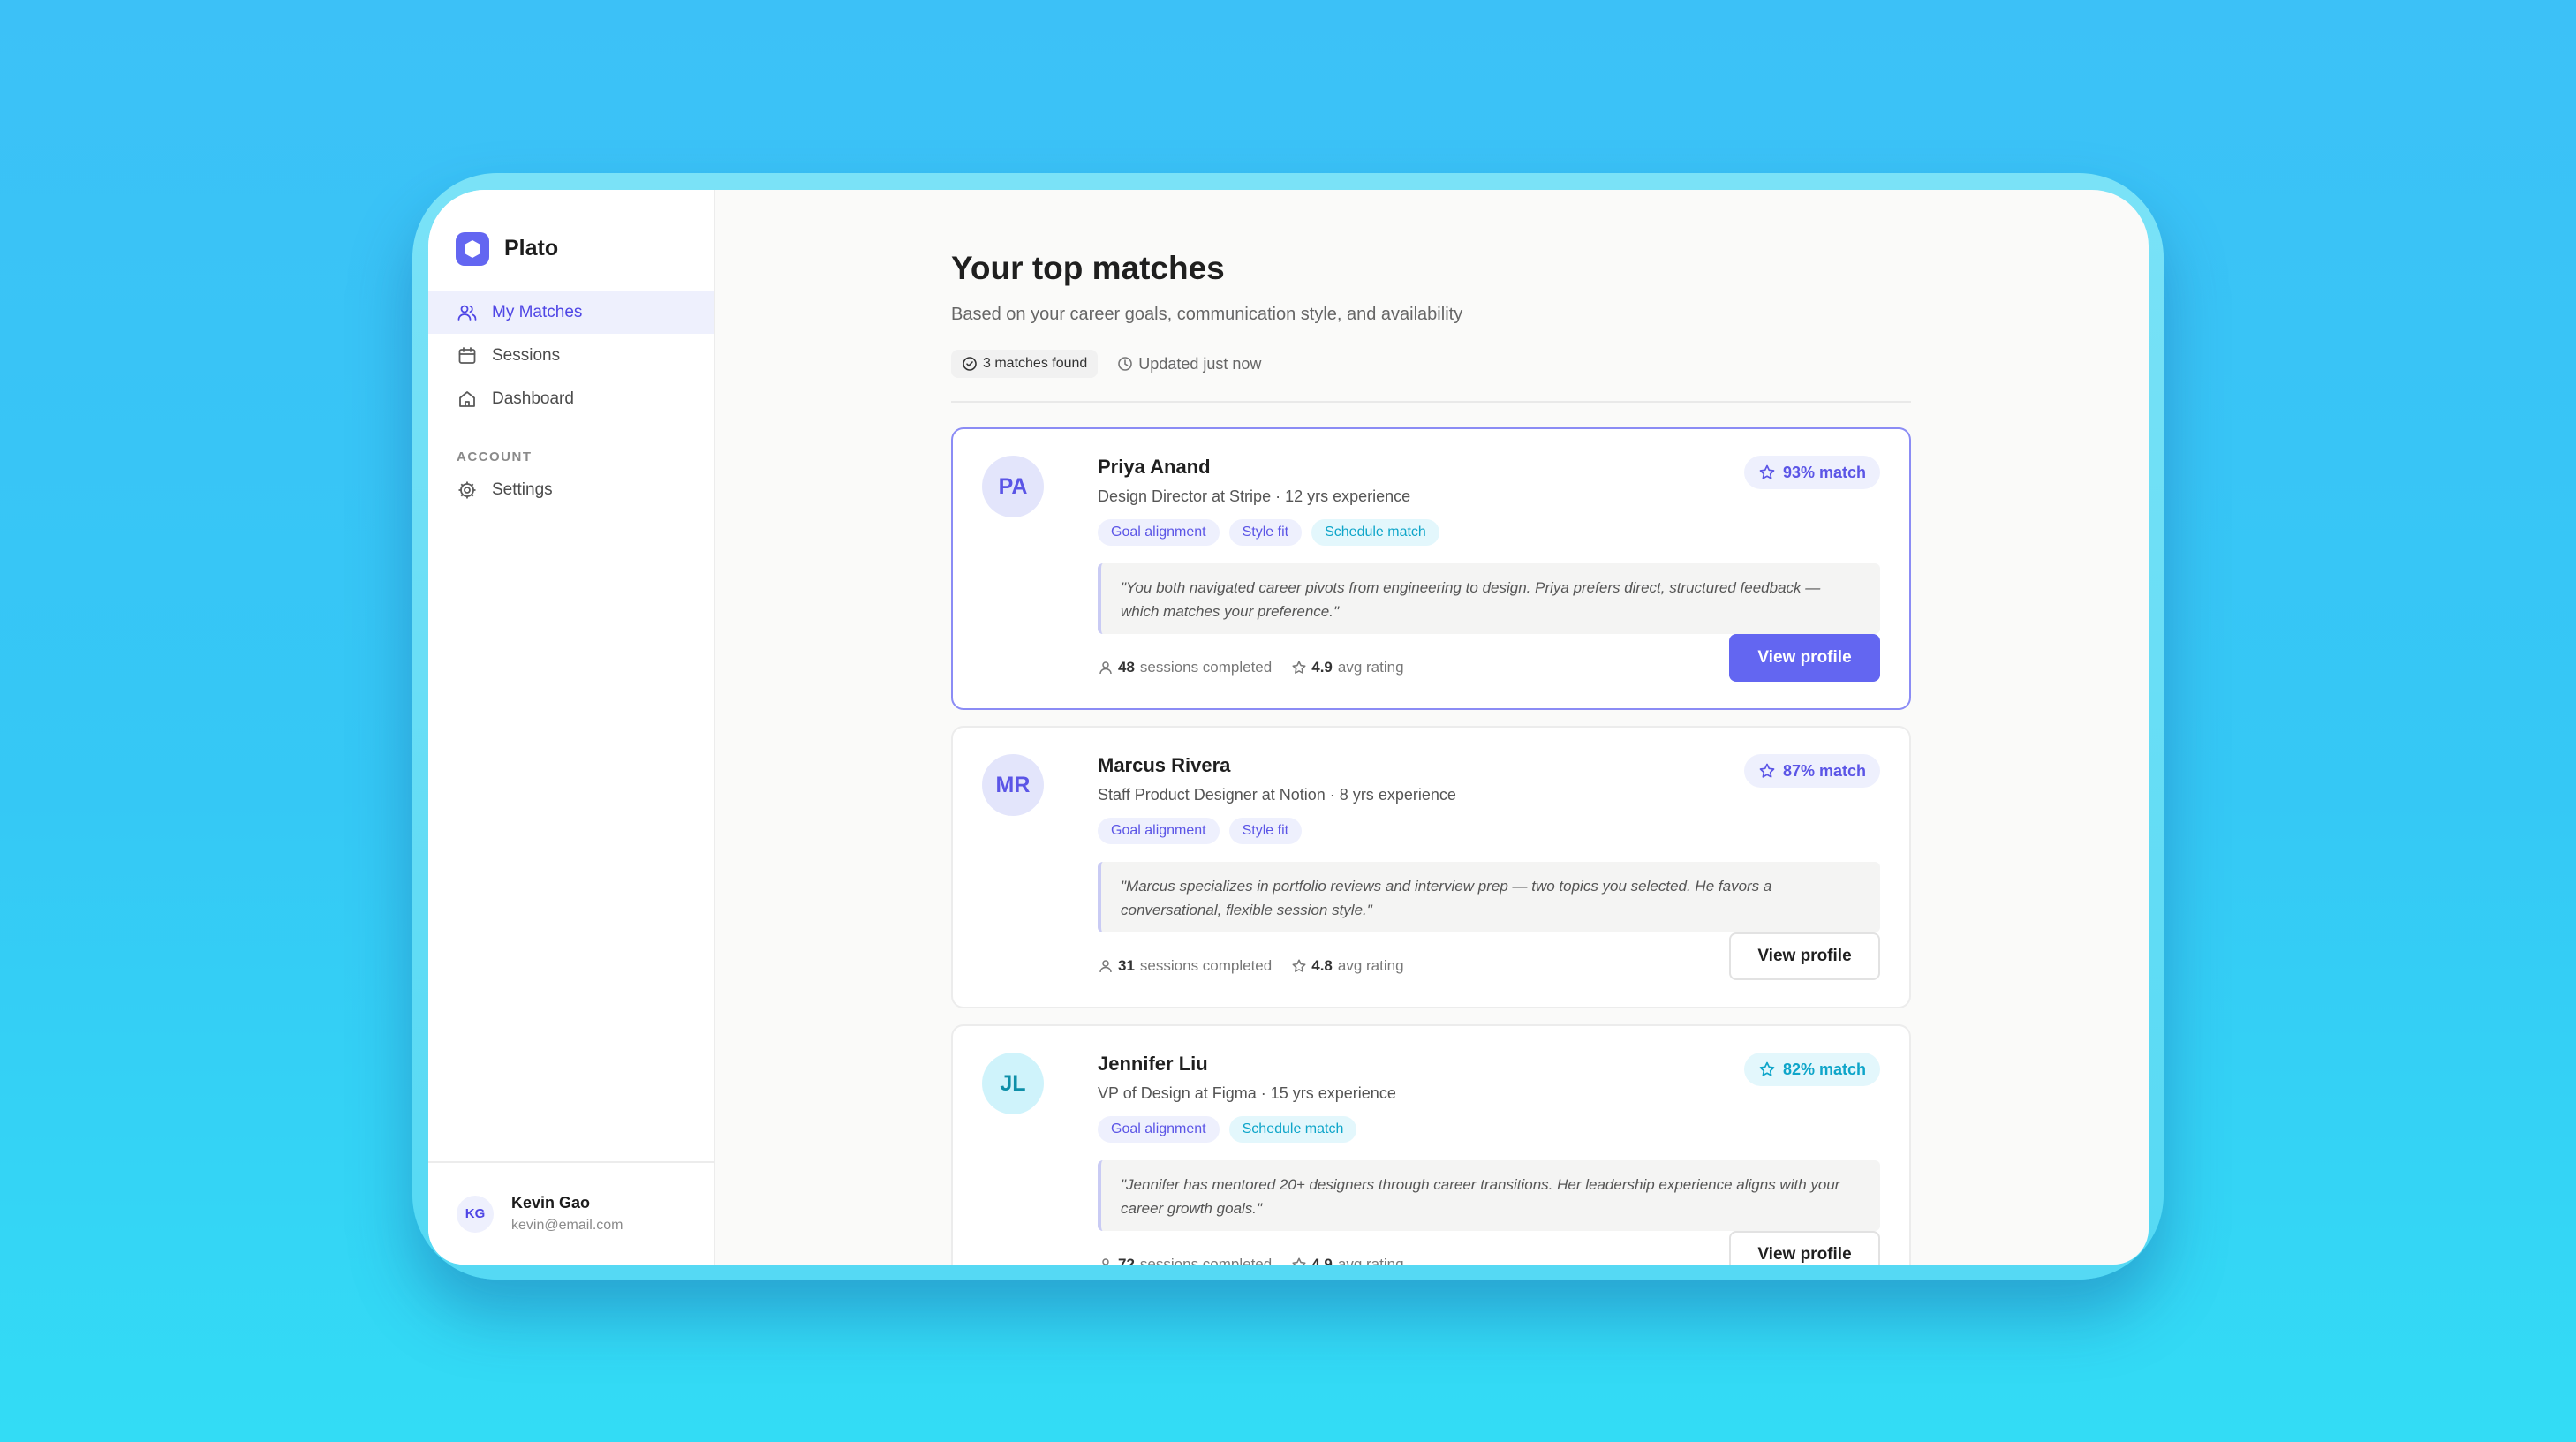 Image resolution: width=2576 pixels, height=1442 pixels. Describe the element at coordinates (1013, 1083) in the screenshot. I see `avatar: JL` at that location.